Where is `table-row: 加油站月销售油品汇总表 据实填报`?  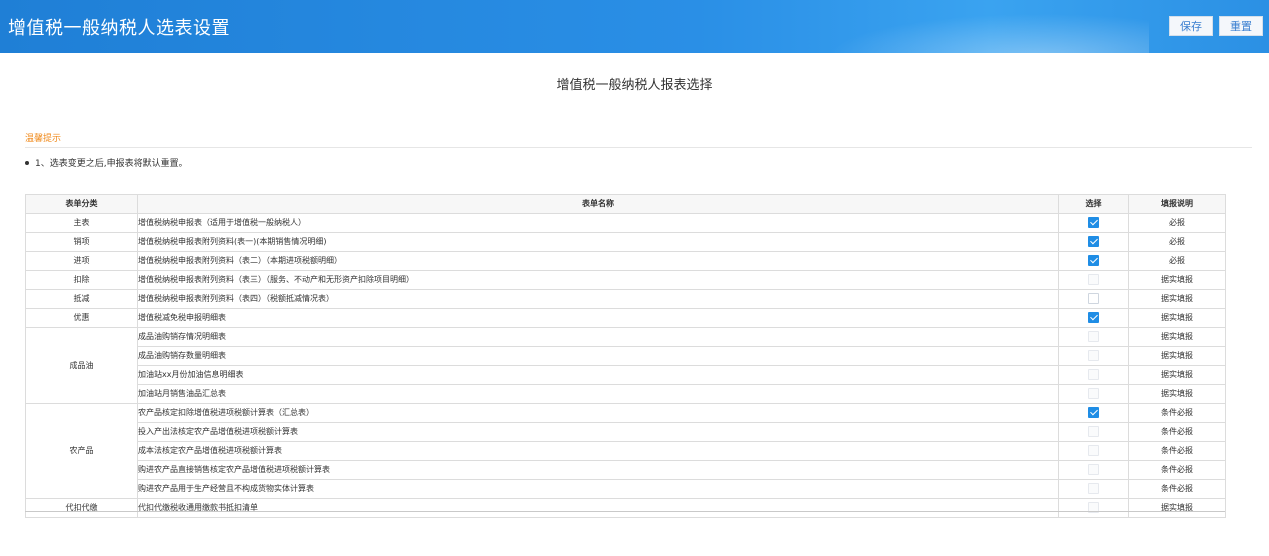
table-row: 加油站月销售油品汇总表 据实填报 is located at coordinates (626, 394).